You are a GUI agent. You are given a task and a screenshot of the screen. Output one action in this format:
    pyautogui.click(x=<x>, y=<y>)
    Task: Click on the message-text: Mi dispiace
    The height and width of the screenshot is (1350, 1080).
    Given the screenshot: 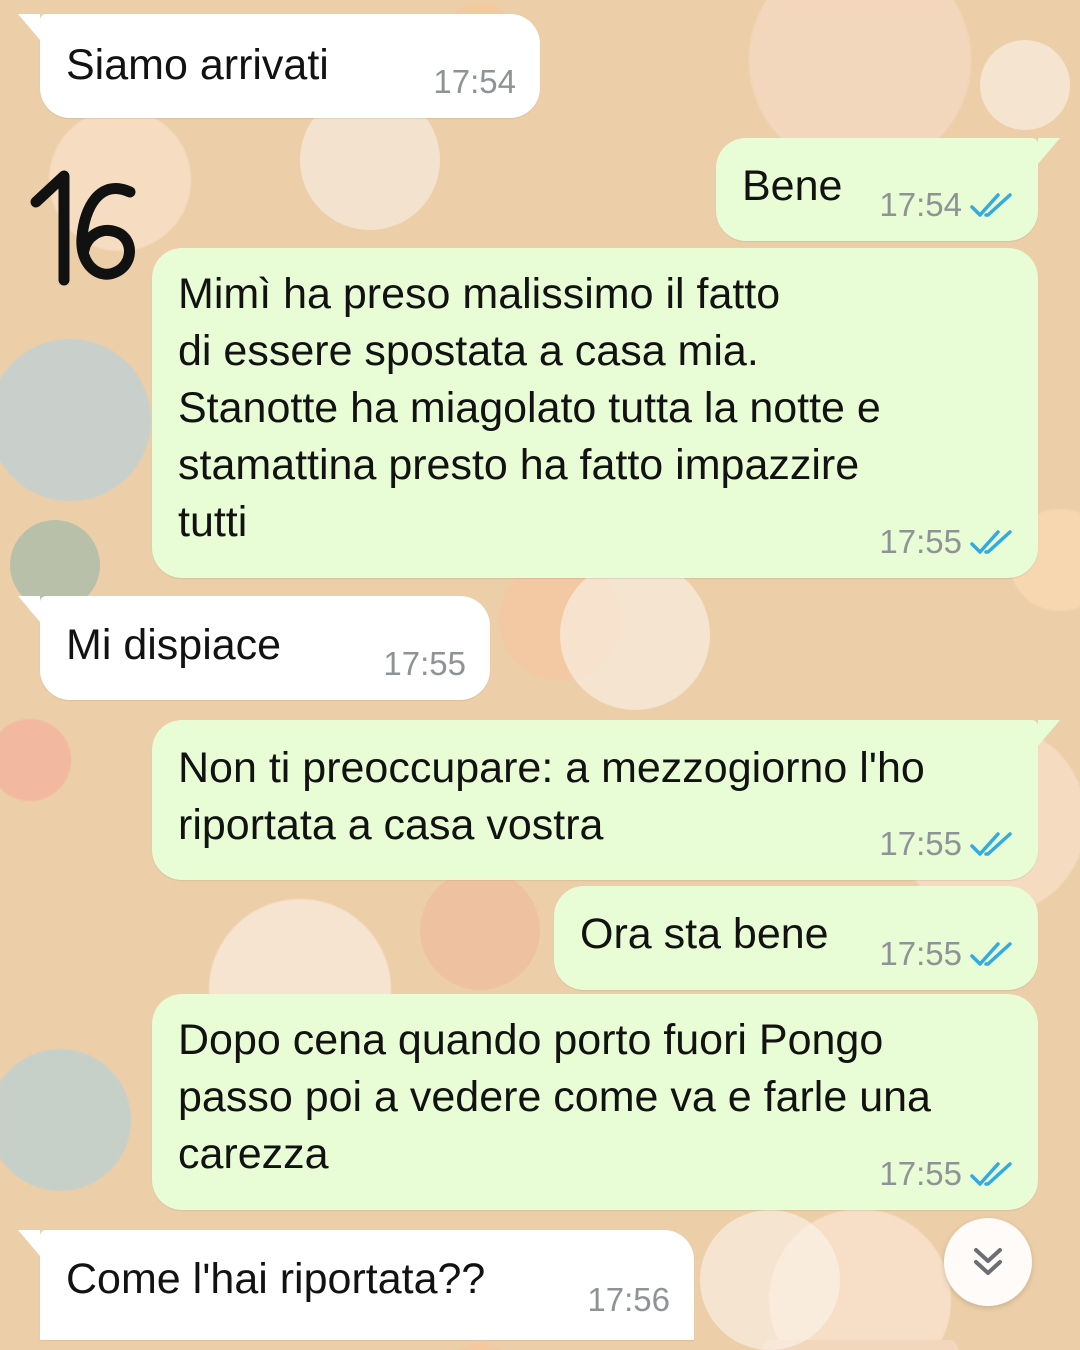 What is the action you would take?
    pyautogui.click(x=174, y=645)
    